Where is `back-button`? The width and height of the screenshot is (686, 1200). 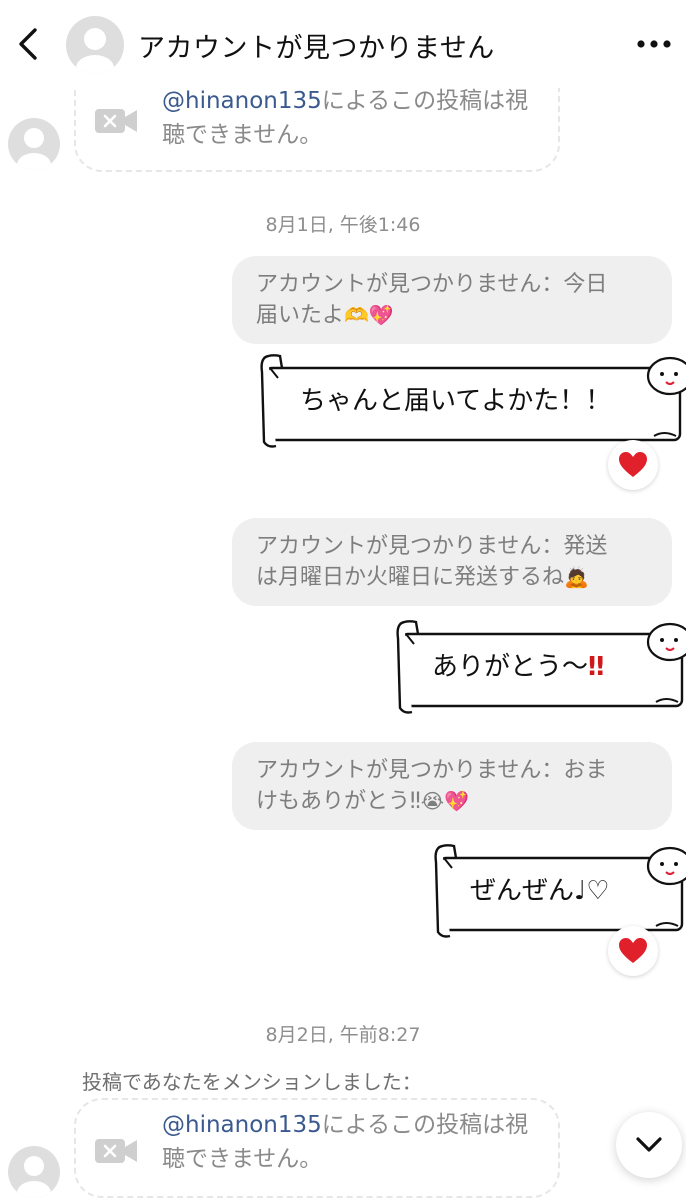
back-button is located at coordinates (28, 44).